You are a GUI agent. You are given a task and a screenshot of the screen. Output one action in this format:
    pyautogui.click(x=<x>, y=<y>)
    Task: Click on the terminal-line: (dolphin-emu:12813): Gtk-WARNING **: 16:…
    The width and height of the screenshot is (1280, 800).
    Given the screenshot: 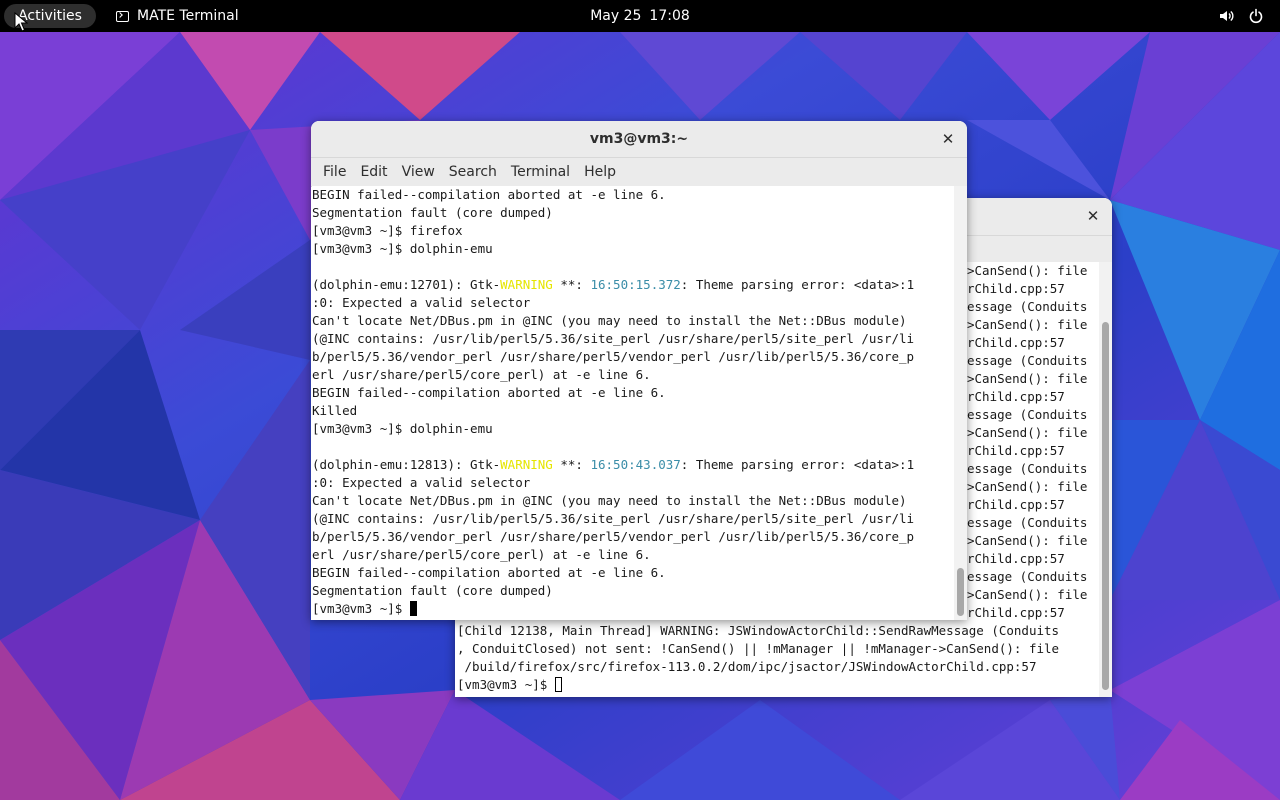 What is the action you would take?
    pyautogui.click(x=633, y=465)
    